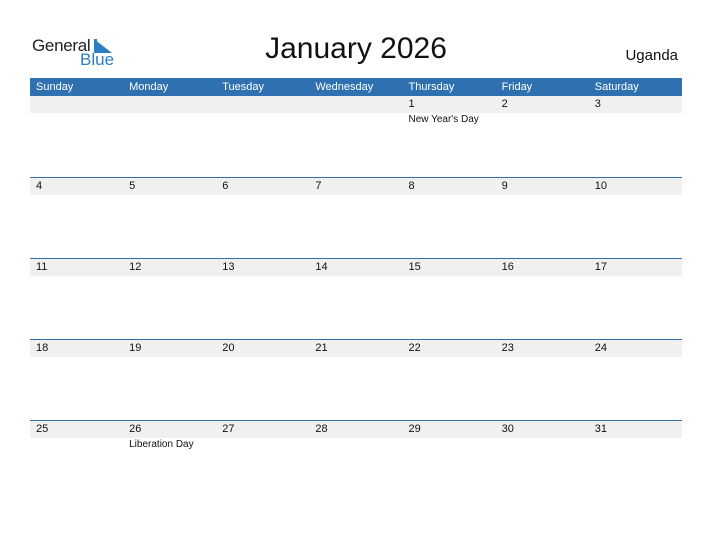 Image resolution: width=712 pixels, height=550 pixels. What do you see at coordinates (356, 460) in the screenshot?
I see `week-row: 25 26 27 28 29 30 31 Liberation Day` at bounding box center [356, 460].